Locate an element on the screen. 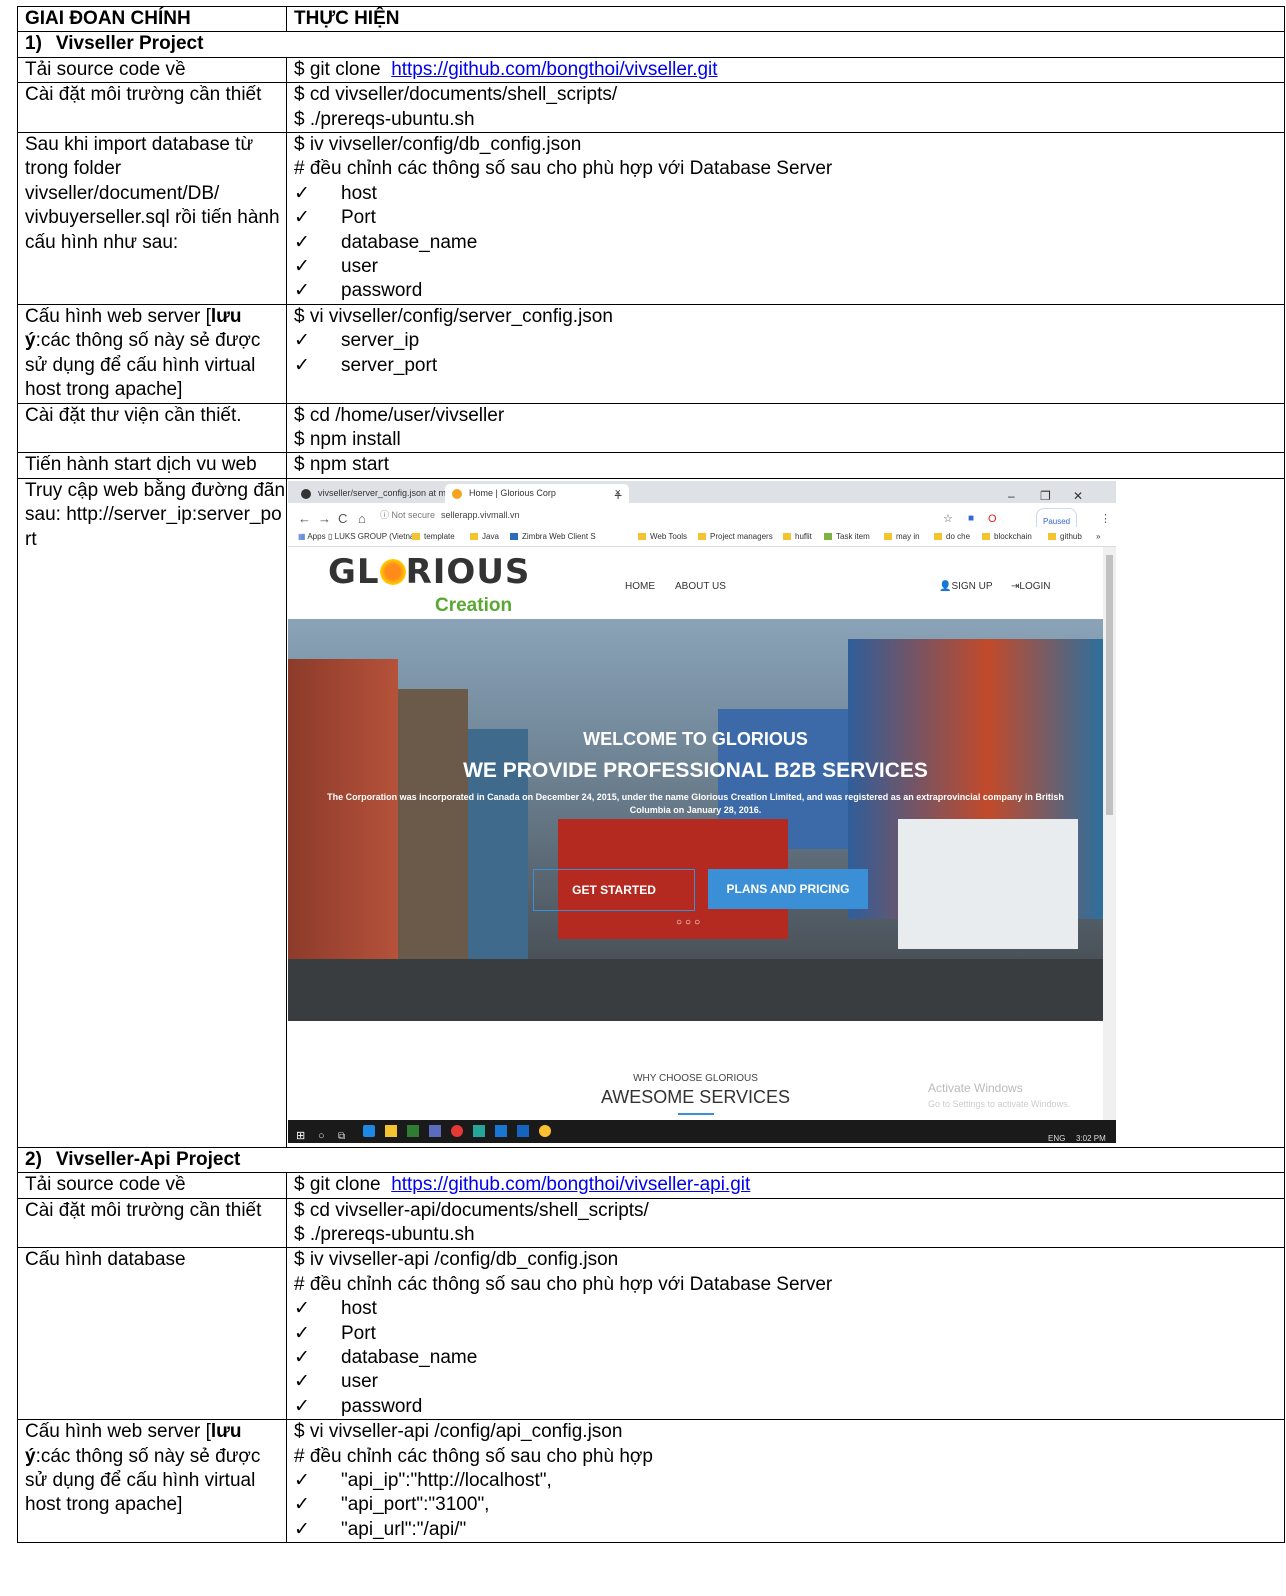  truck is located at coordinates (988, 883).